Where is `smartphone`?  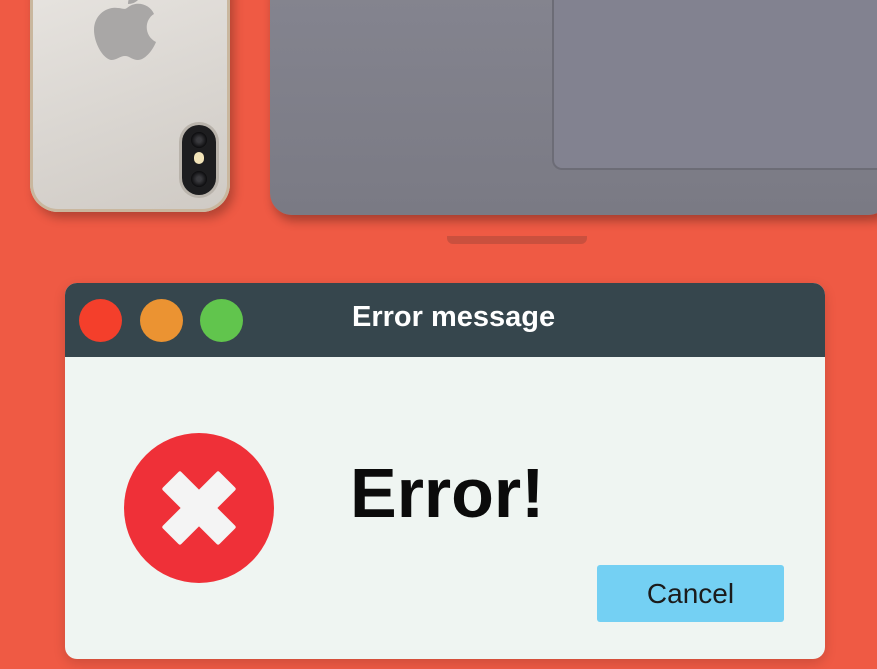
smartphone is located at coordinates (130, 106).